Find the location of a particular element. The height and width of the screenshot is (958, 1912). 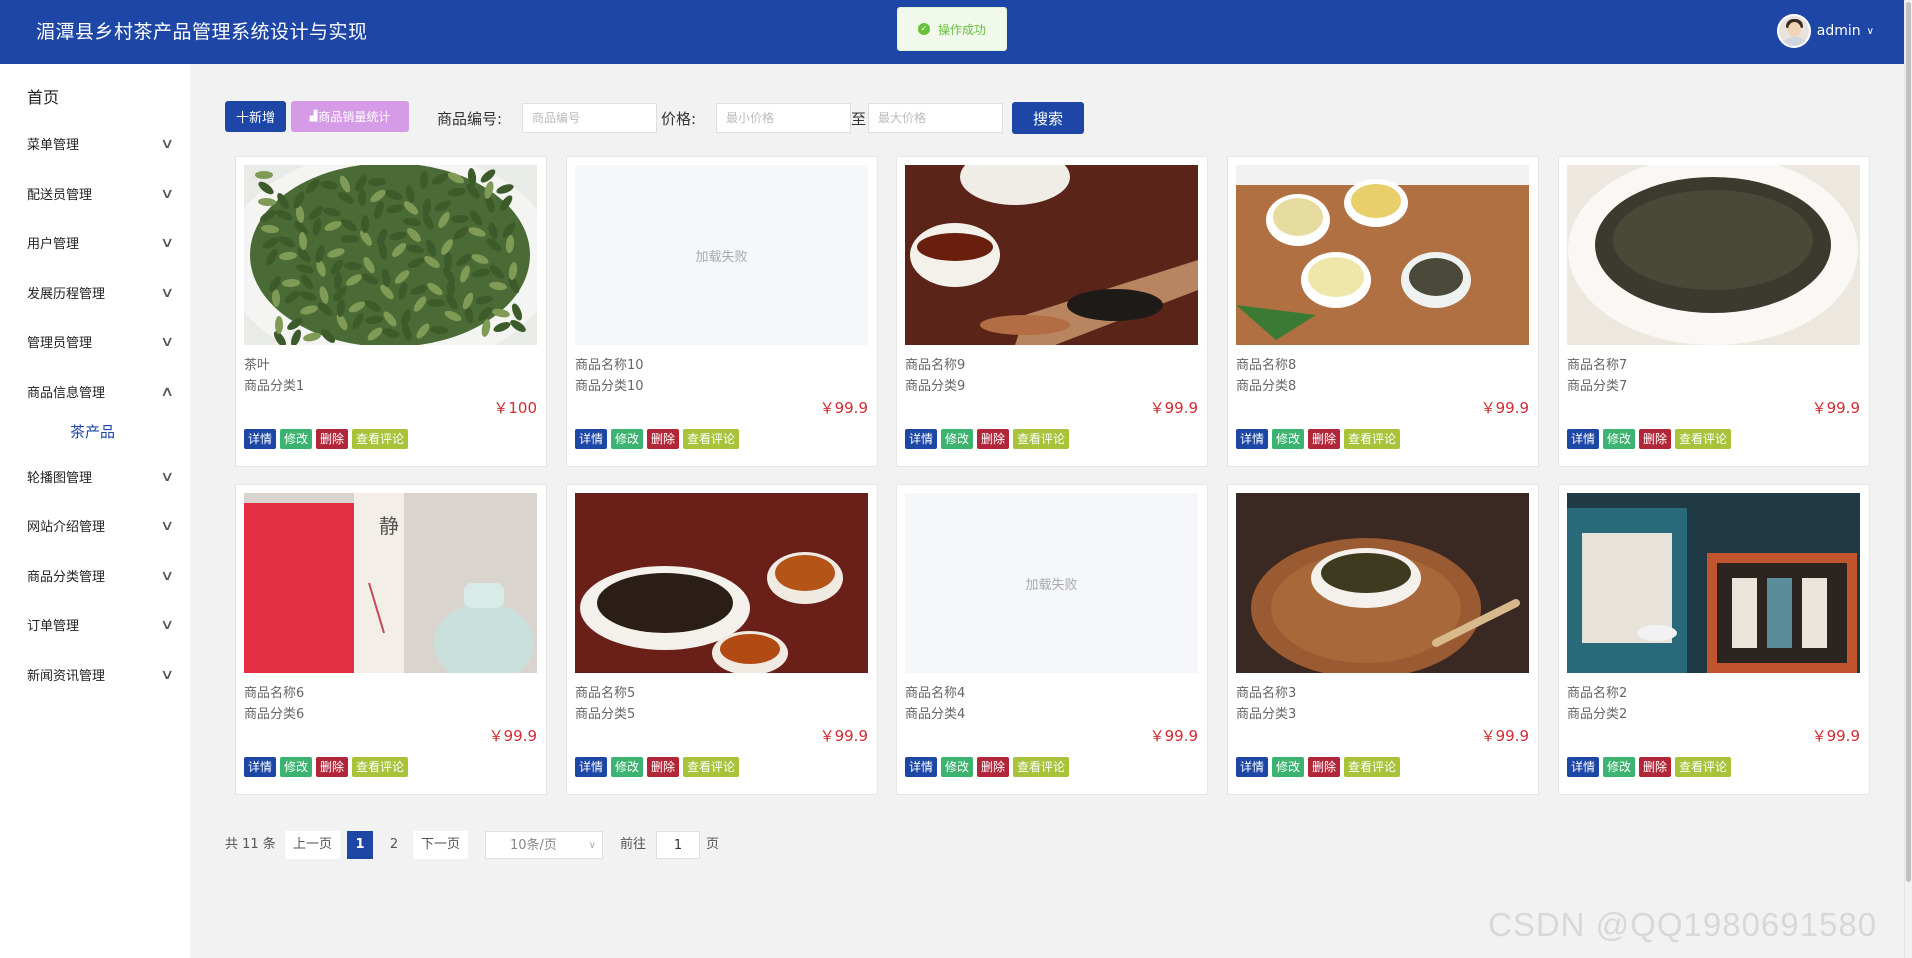

page-1-button: 1 is located at coordinates (360, 845).